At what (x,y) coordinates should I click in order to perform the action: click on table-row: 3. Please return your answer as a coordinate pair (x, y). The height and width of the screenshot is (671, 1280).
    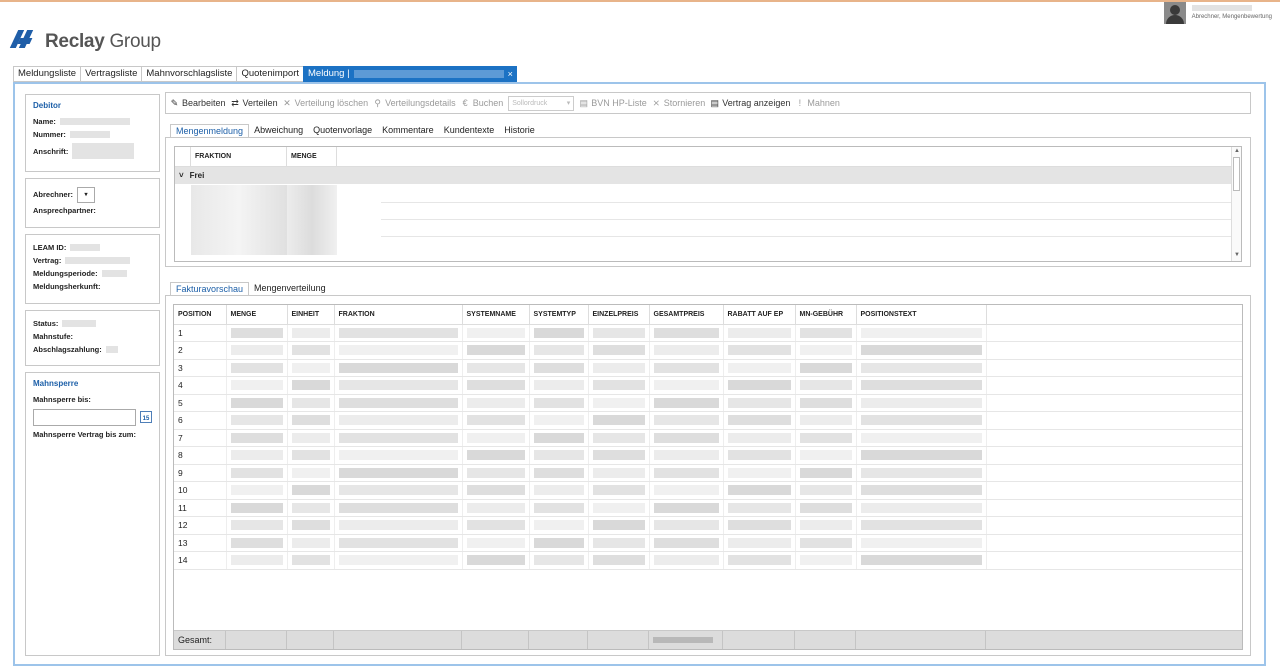
    Looking at the image, I should click on (708, 368).